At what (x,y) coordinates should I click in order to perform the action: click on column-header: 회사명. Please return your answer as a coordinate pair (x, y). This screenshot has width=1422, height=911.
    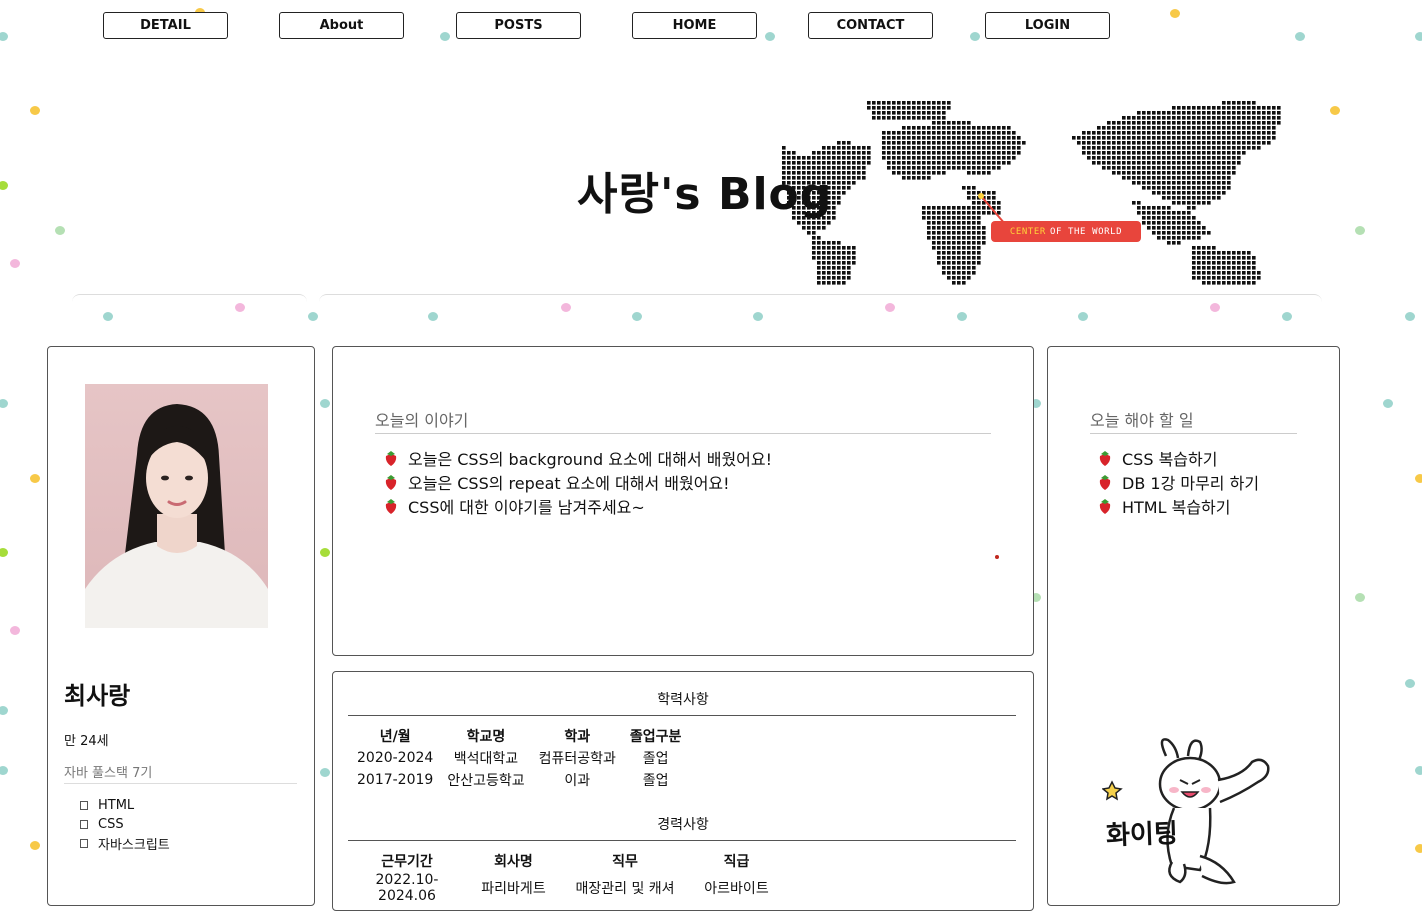
    Looking at the image, I should click on (513, 862).